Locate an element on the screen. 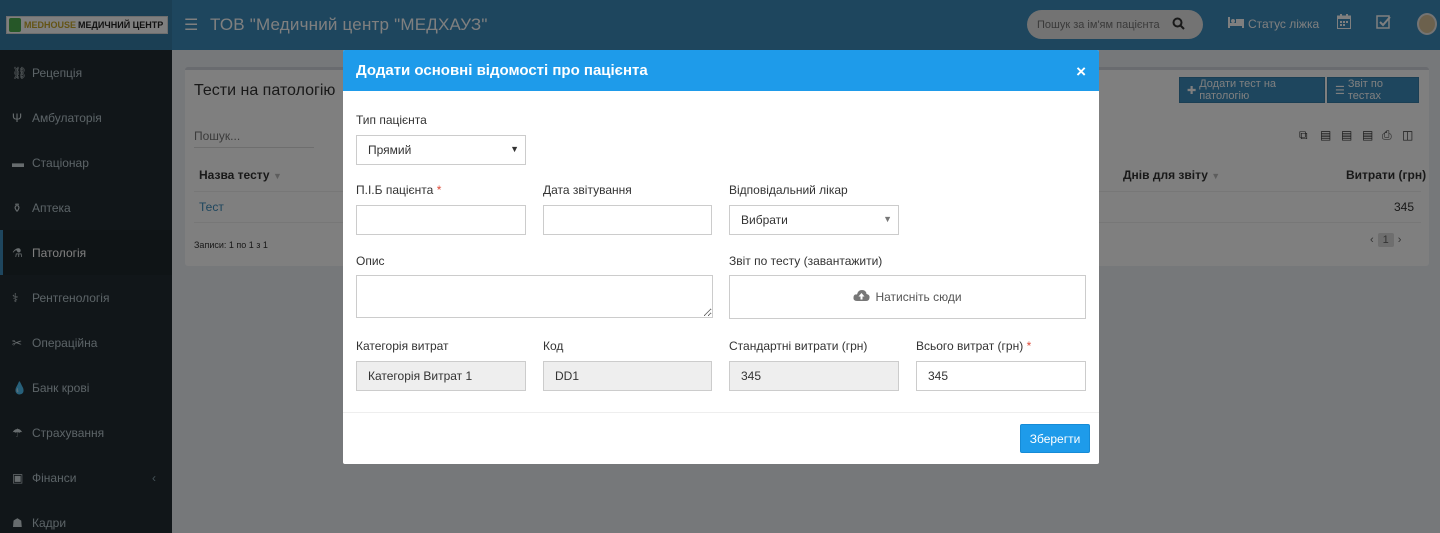 Image resolution: width=1440 pixels, height=533 pixels. patient-name-label: П.І.Б пацієнта * is located at coordinates (399, 190).